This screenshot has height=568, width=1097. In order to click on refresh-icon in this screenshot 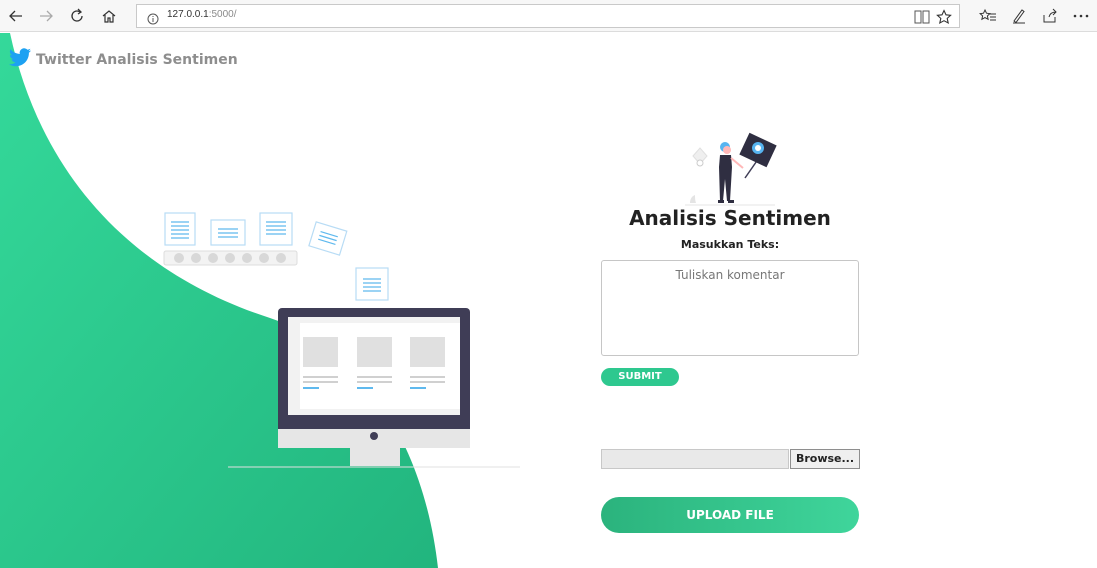, I will do `click(77, 16)`.